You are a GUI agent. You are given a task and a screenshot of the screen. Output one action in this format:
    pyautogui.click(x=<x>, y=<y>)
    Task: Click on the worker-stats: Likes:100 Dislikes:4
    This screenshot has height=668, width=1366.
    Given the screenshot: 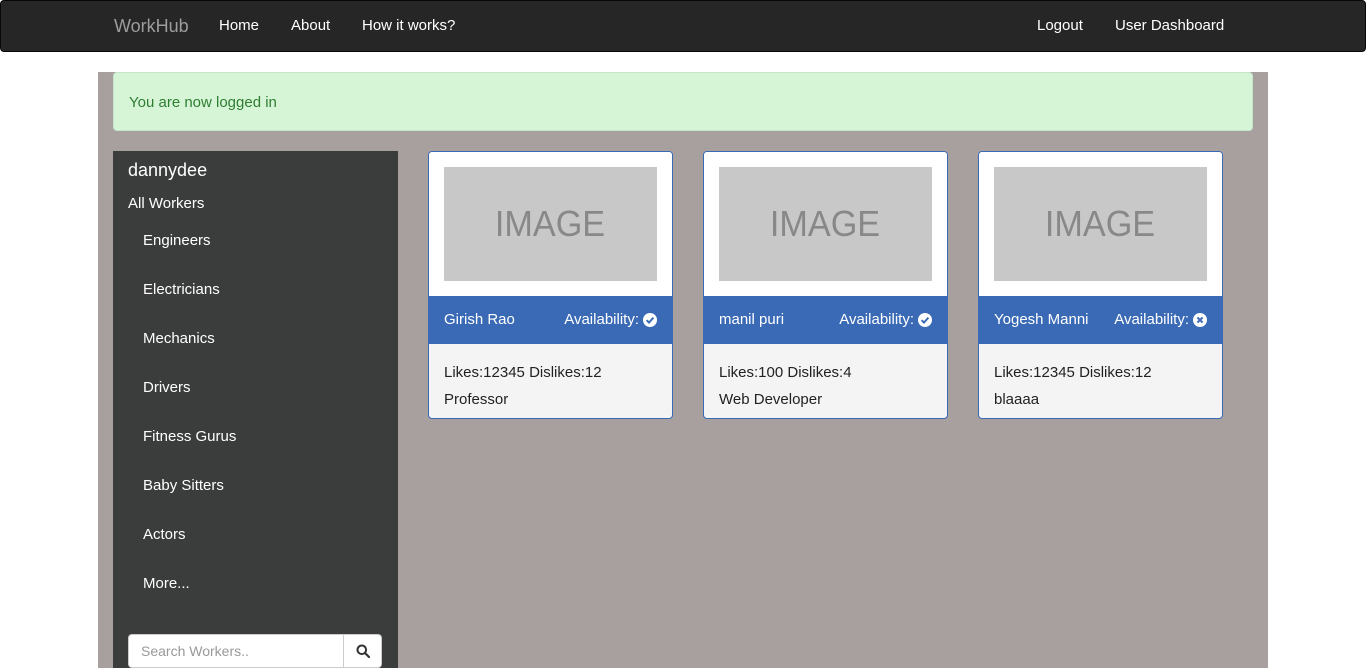 What is the action you would take?
    pyautogui.click(x=785, y=372)
    